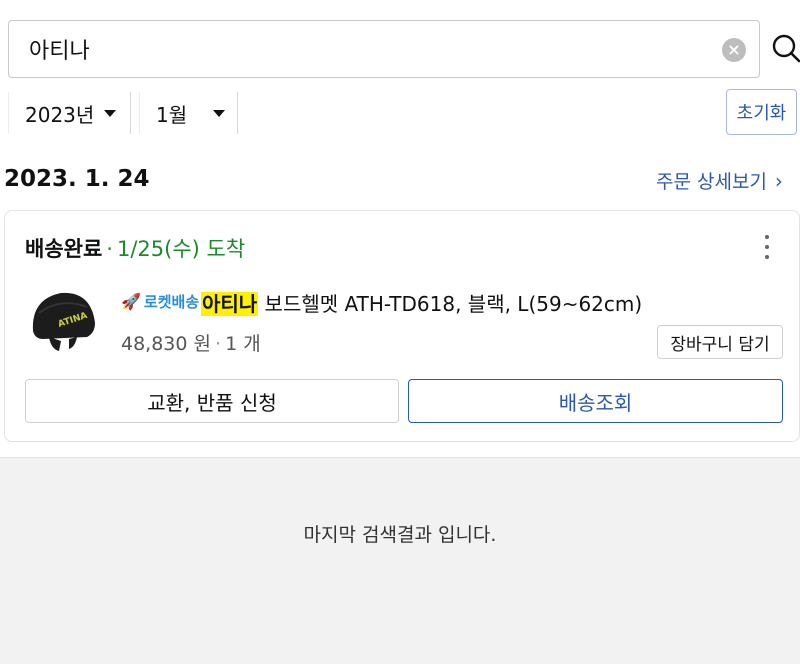 The height and width of the screenshot is (664, 800). I want to click on search-input, so click(369, 49).